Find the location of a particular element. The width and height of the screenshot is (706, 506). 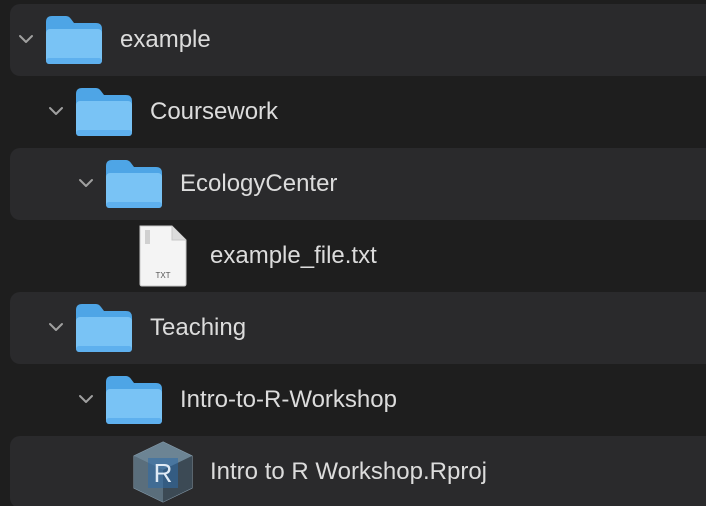

tree-row-coursework: Coursework is located at coordinates (358, 112).